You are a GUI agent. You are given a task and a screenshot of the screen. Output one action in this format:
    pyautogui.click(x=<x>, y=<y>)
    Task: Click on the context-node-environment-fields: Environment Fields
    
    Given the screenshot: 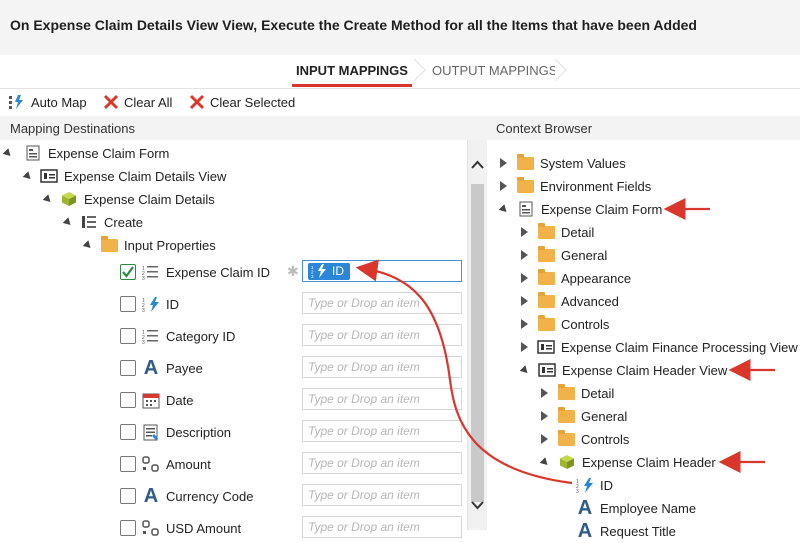 What is the action you would take?
    pyautogui.click(x=575, y=186)
    